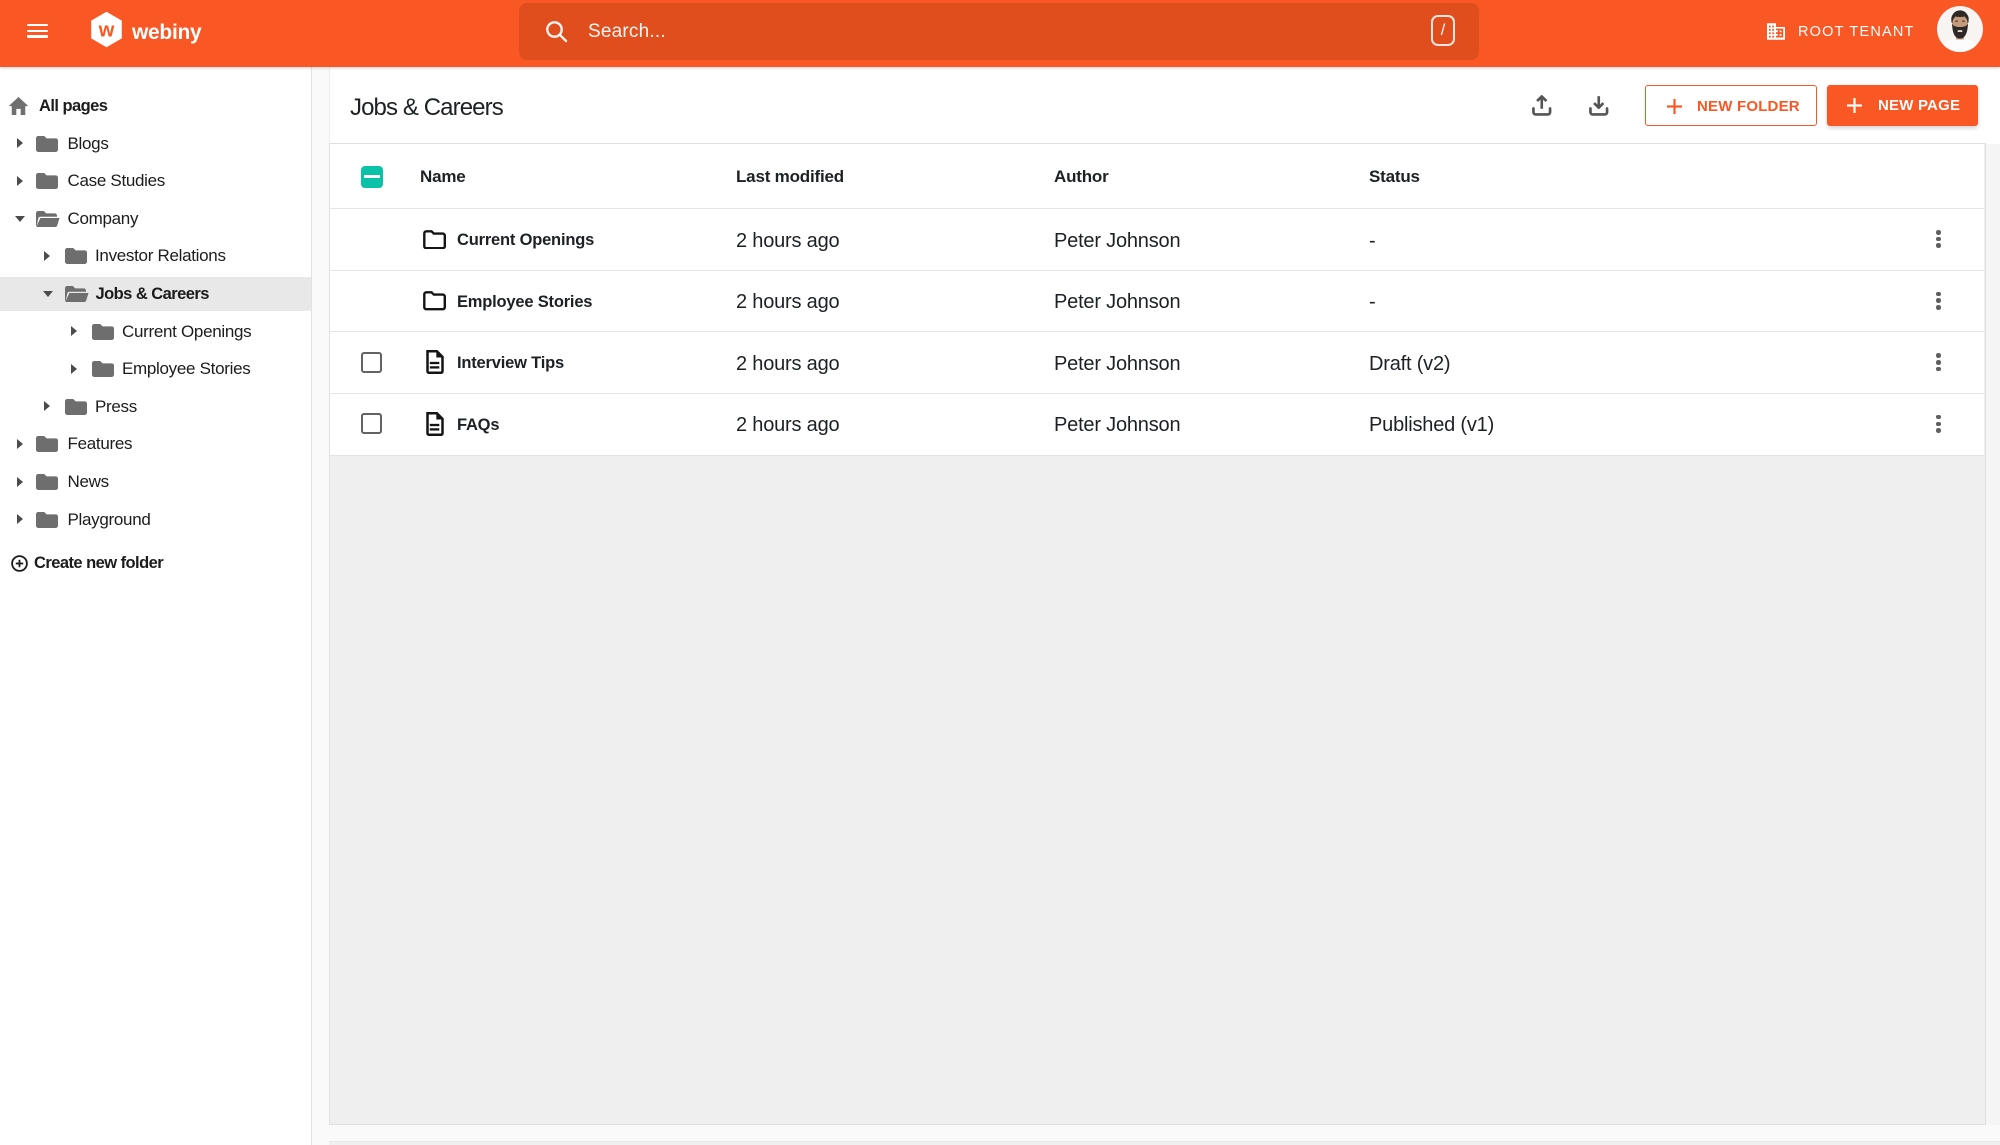 This screenshot has width=2000, height=1145. I want to click on svg-text: w, so click(105, 30).